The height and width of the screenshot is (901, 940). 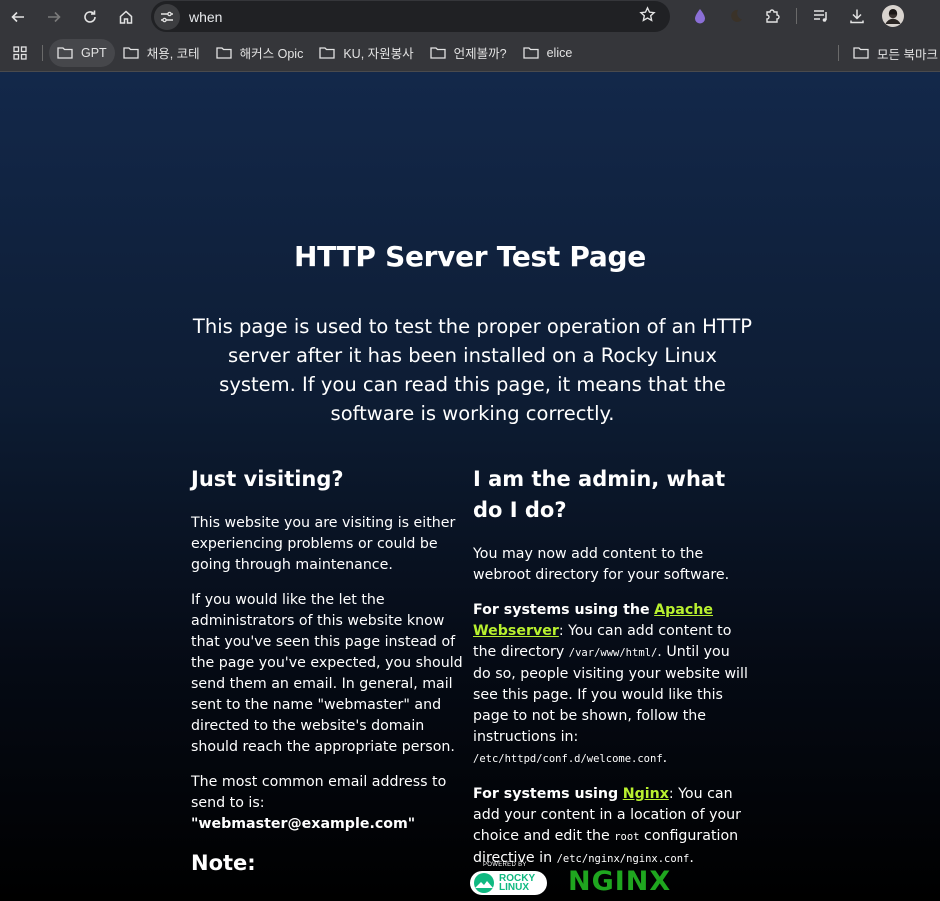 I want to click on site-info-button, so click(x=167, y=16).